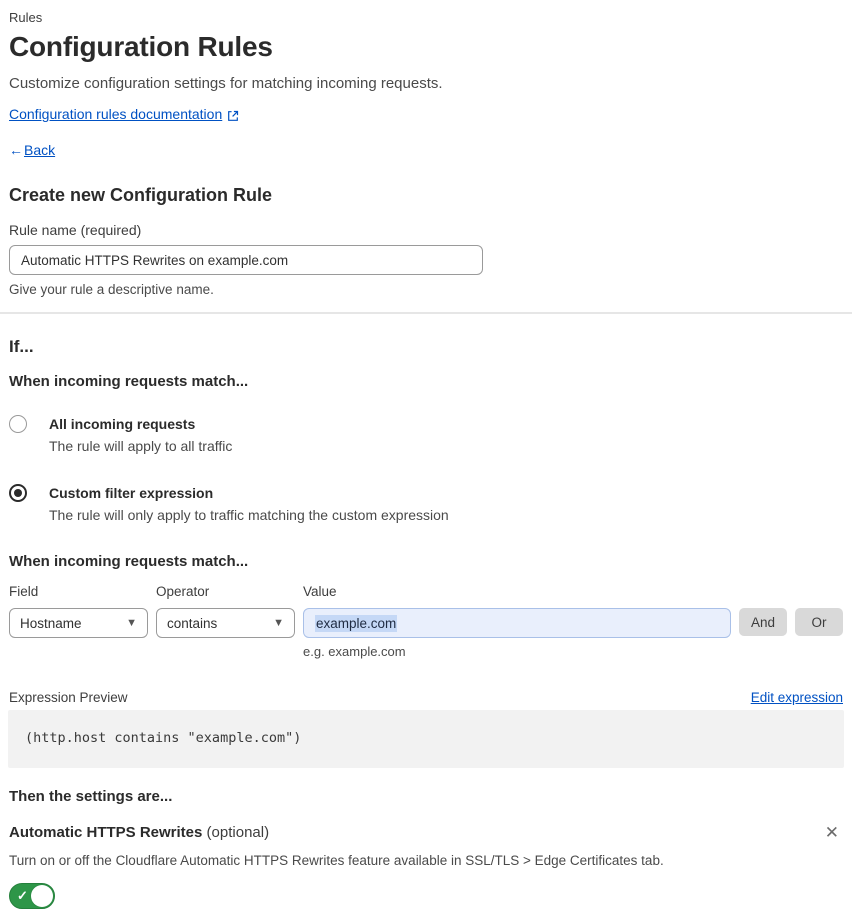  Describe the element at coordinates (68, 697) in the screenshot. I see `expression-preview-label: Expression Preview` at that location.